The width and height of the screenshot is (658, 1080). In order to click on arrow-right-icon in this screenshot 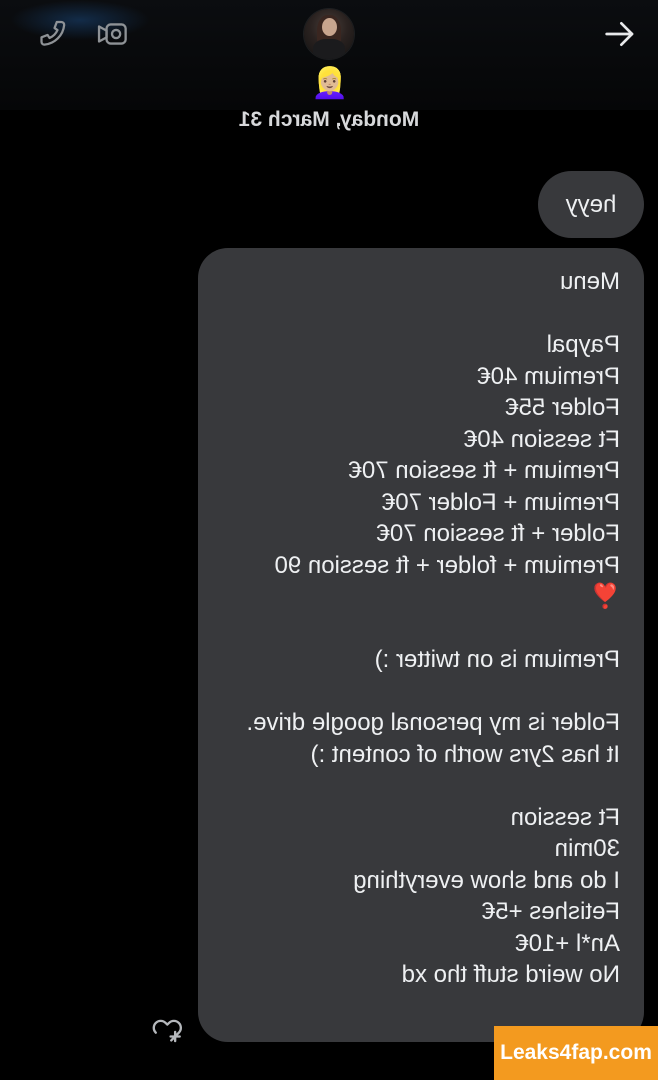, I will do `click(620, 34)`.